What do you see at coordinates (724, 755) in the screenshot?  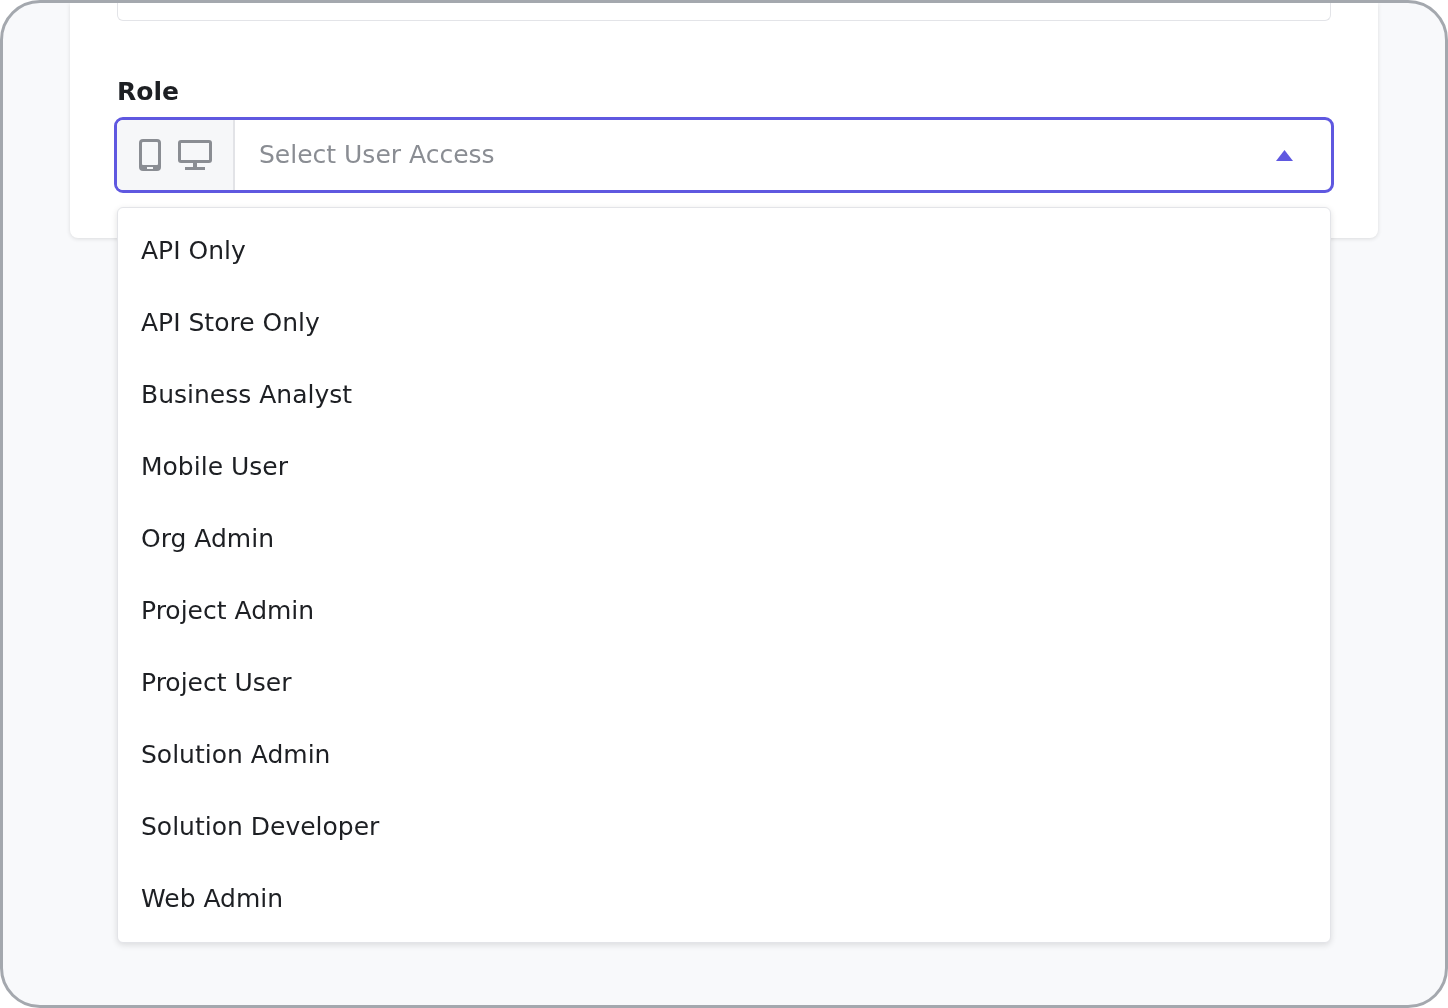 I see `dropdown-option: Solution Admin` at bounding box center [724, 755].